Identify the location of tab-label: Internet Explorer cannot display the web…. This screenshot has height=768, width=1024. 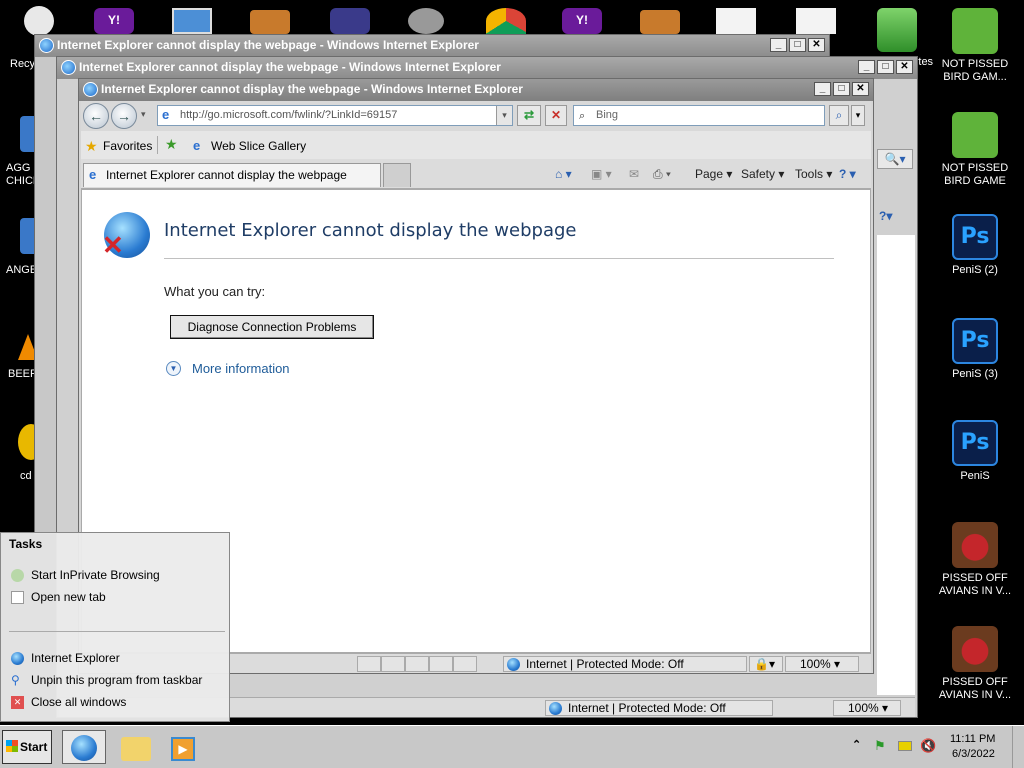
(226, 175).